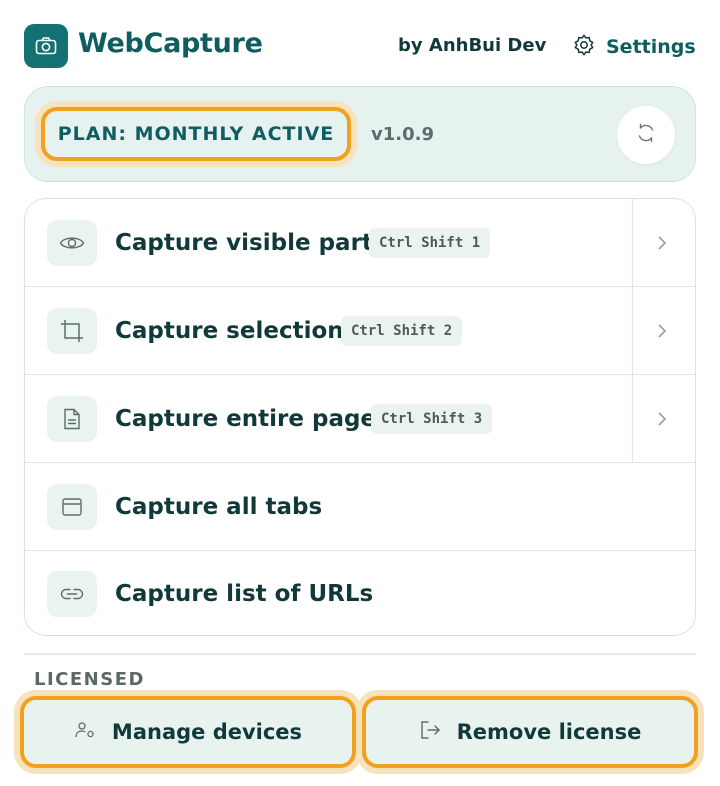  What do you see at coordinates (430, 242) in the screenshot?
I see `shortcut-badge: Ctrl Shift 1` at bounding box center [430, 242].